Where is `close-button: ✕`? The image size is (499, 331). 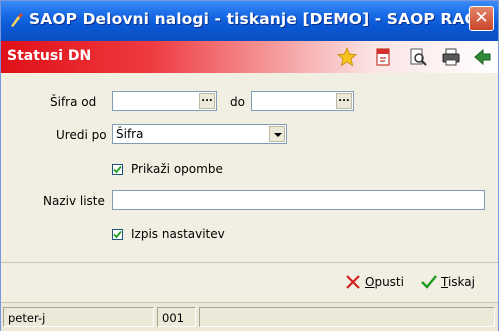 close-button: ✕ is located at coordinates (481, 18).